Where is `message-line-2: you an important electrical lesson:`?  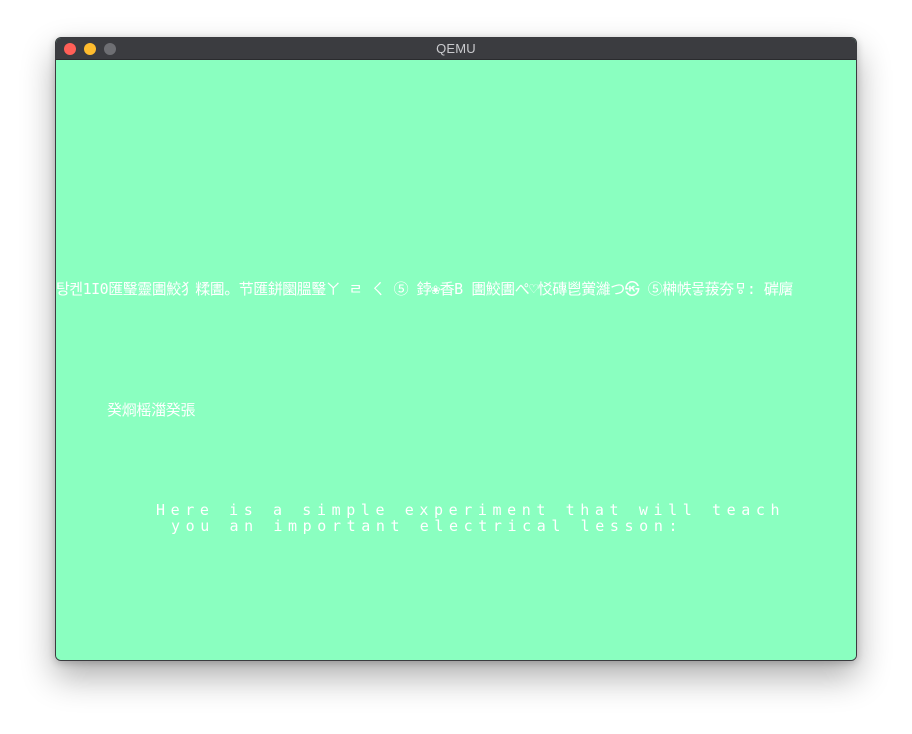 message-line-2: you an important electrical lesson: is located at coordinates (427, 526).